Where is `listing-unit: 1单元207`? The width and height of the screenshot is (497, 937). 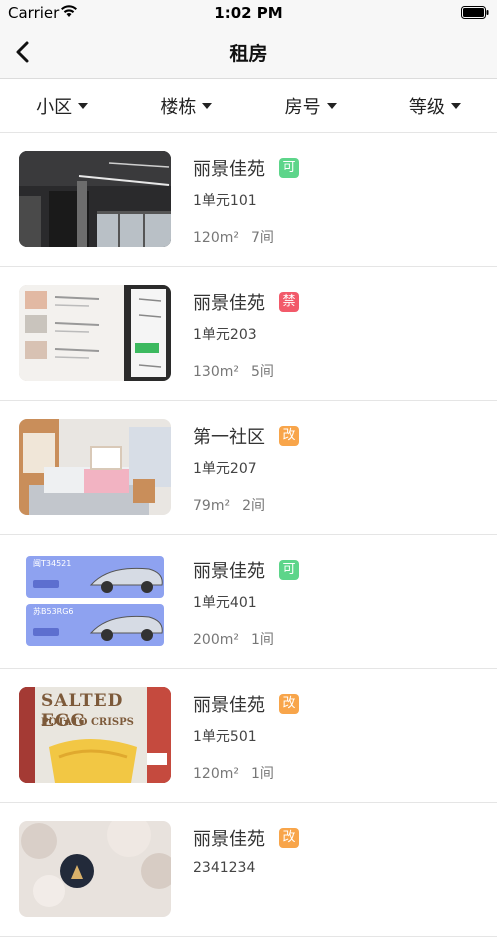
listing-unit: 1单元207 is located at coordinates (225, 469).